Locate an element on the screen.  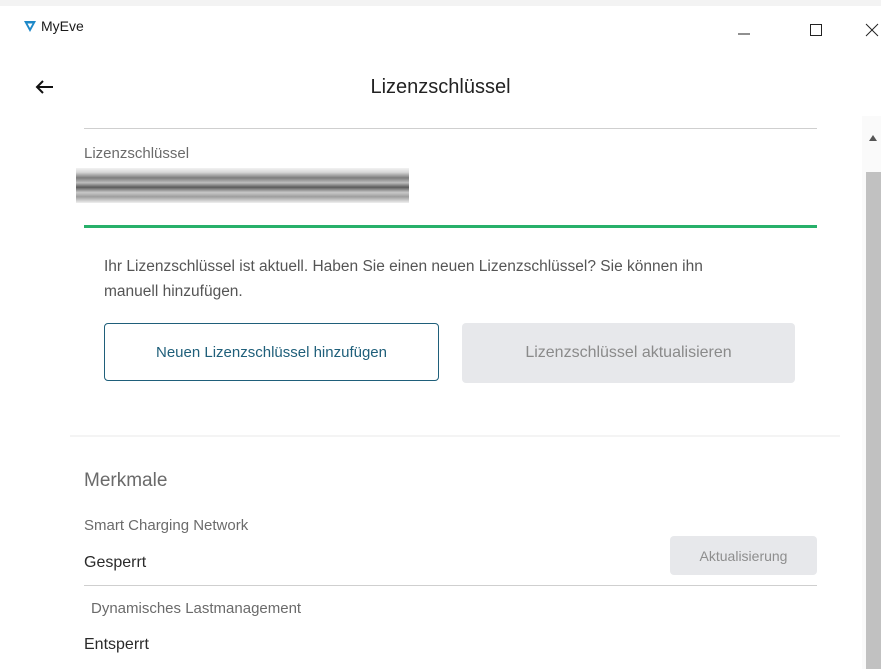
page-header: Lizenzschlüssel is located at coordinates (440, 85).